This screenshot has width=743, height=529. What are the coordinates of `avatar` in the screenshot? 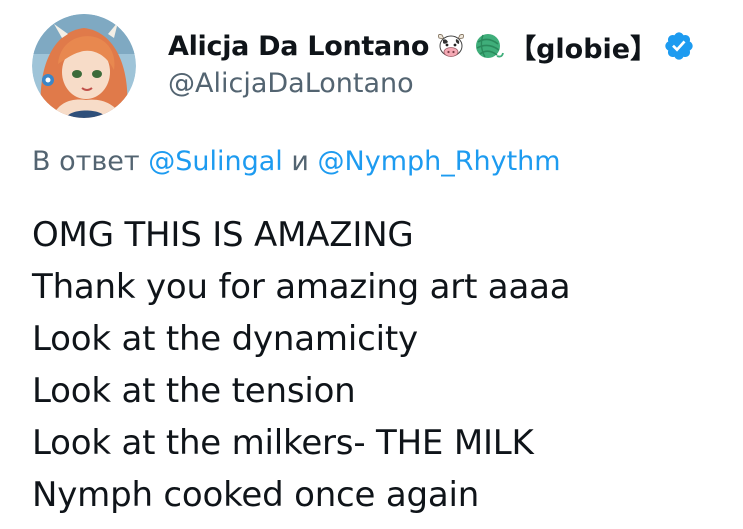 It's located at (84, 66).